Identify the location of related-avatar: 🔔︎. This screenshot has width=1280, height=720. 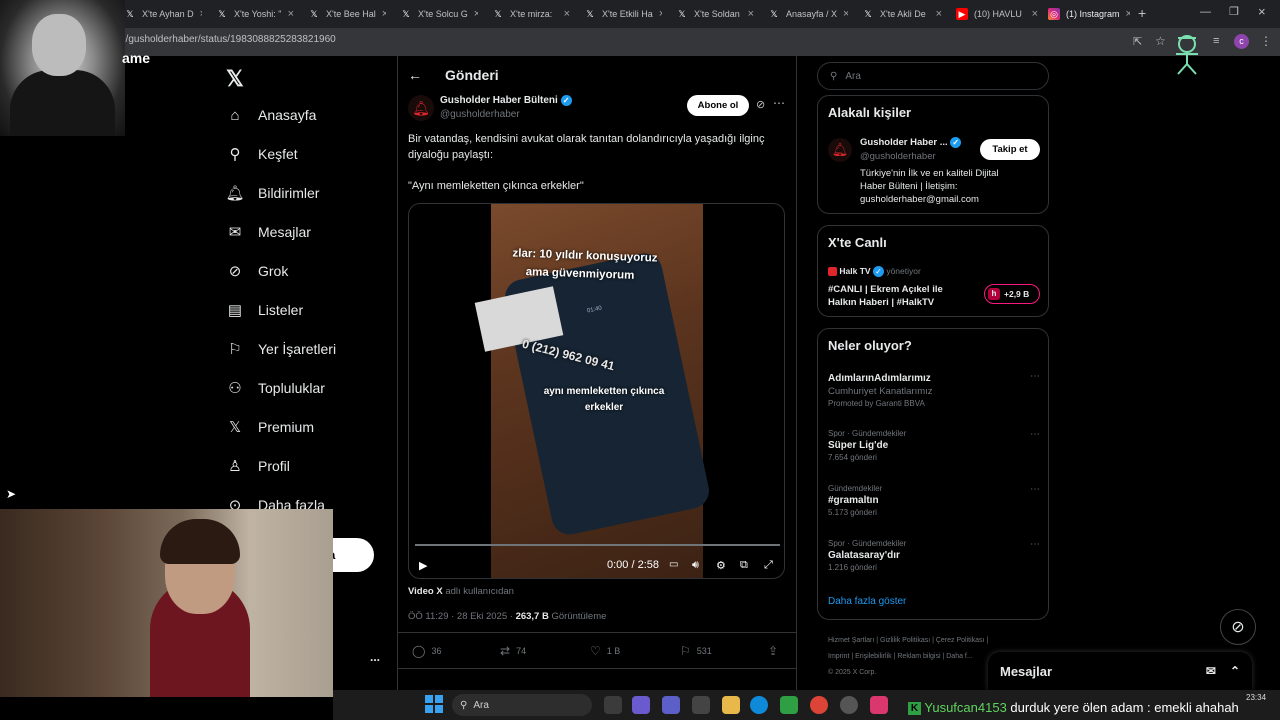
(840, 150).